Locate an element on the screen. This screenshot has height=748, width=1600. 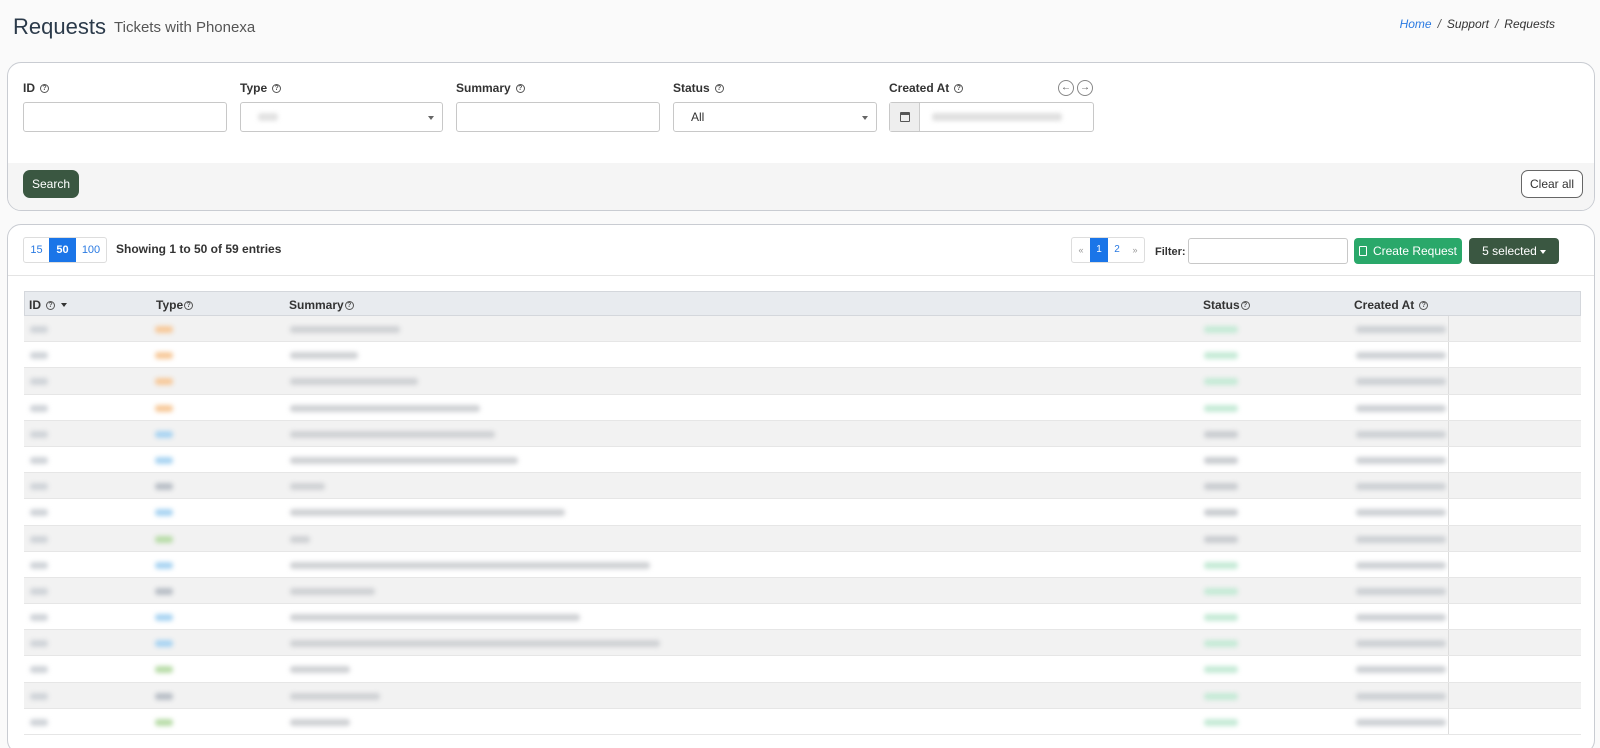
table-filter-input is located at coordinates (1268, 251).